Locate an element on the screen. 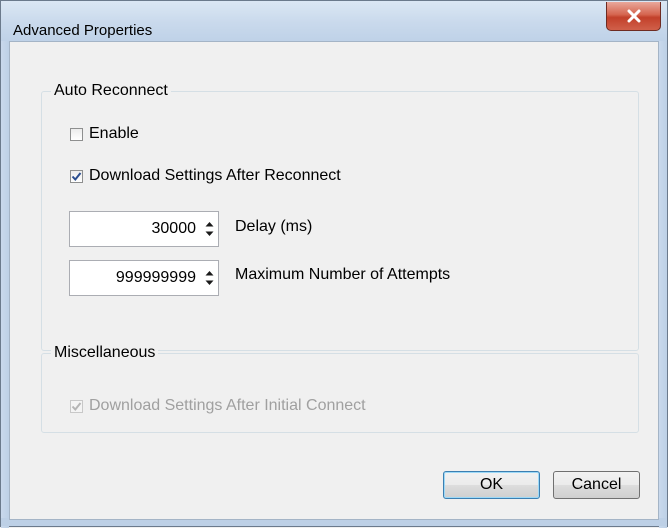 This screenshot has height=528, width=668. delay-input: 30000 is located at coordinates (135, 229).